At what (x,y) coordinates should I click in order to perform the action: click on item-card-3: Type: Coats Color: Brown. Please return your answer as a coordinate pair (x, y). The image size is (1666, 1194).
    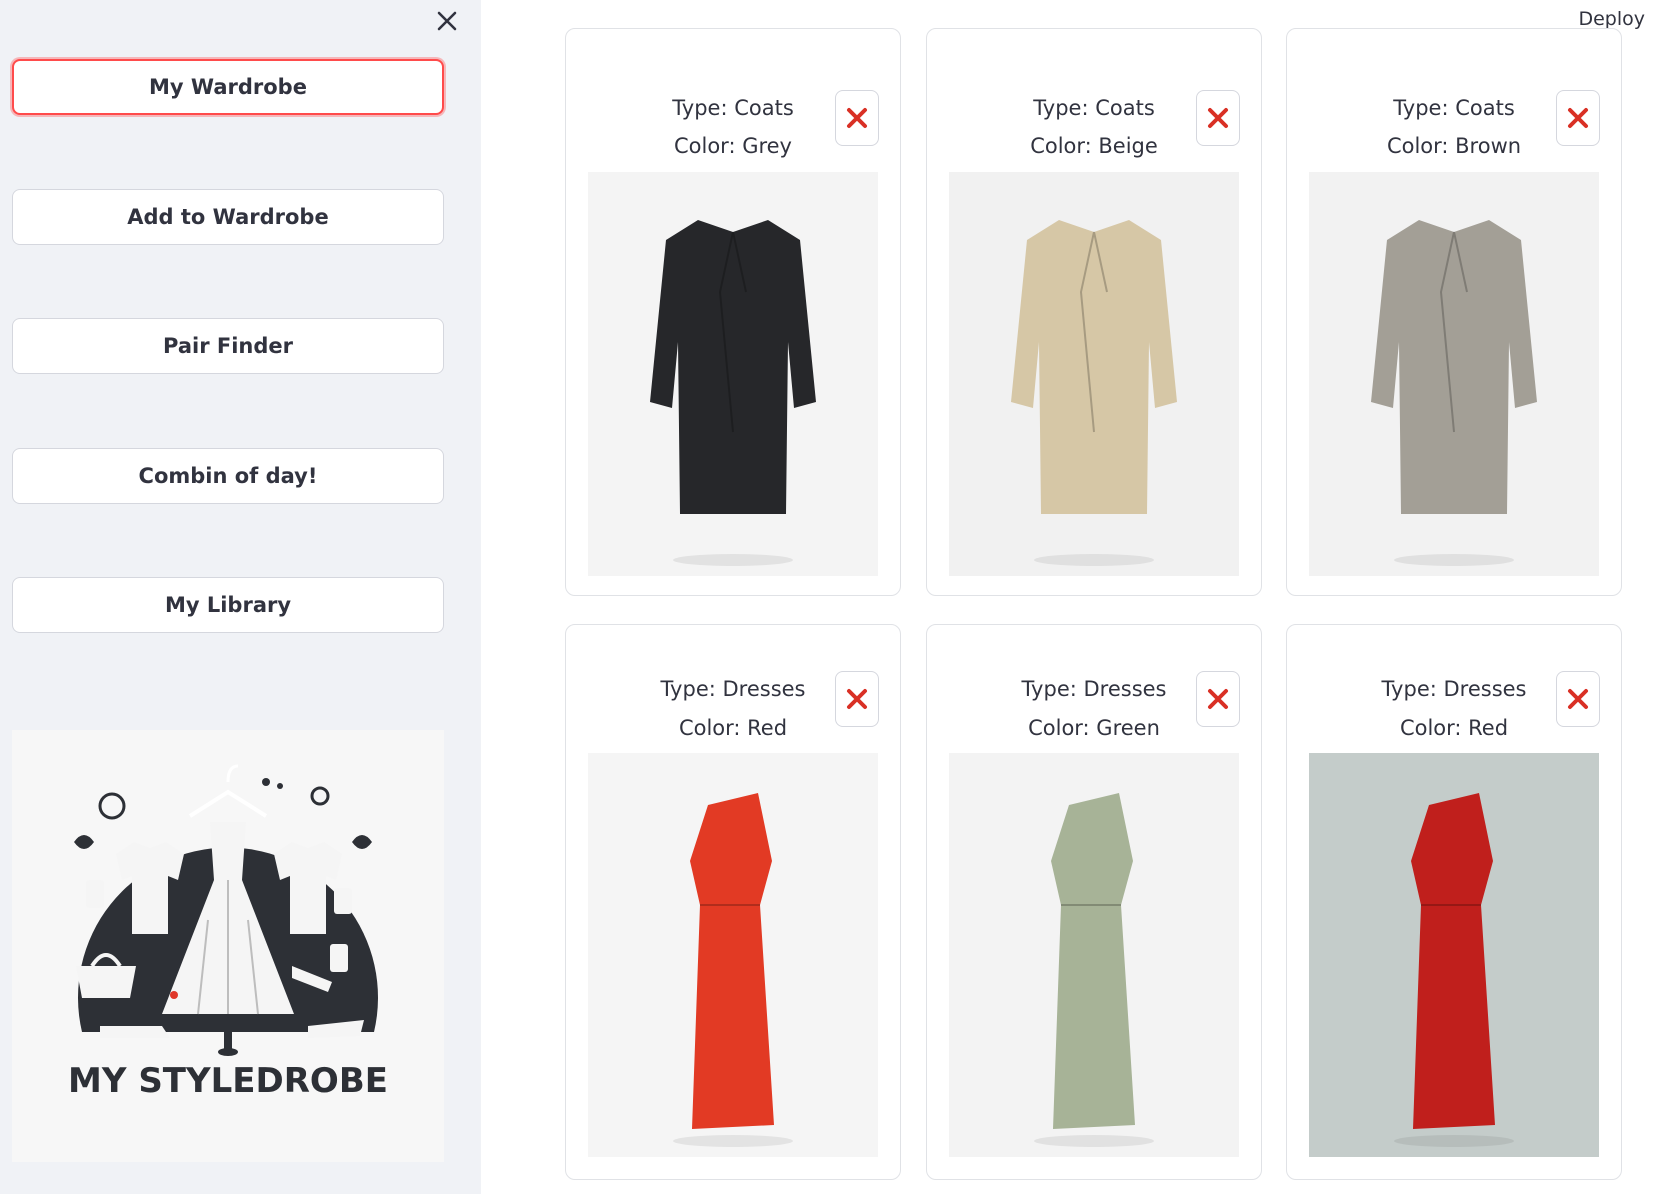
    Looking at the image, I should click on (1454, 312).